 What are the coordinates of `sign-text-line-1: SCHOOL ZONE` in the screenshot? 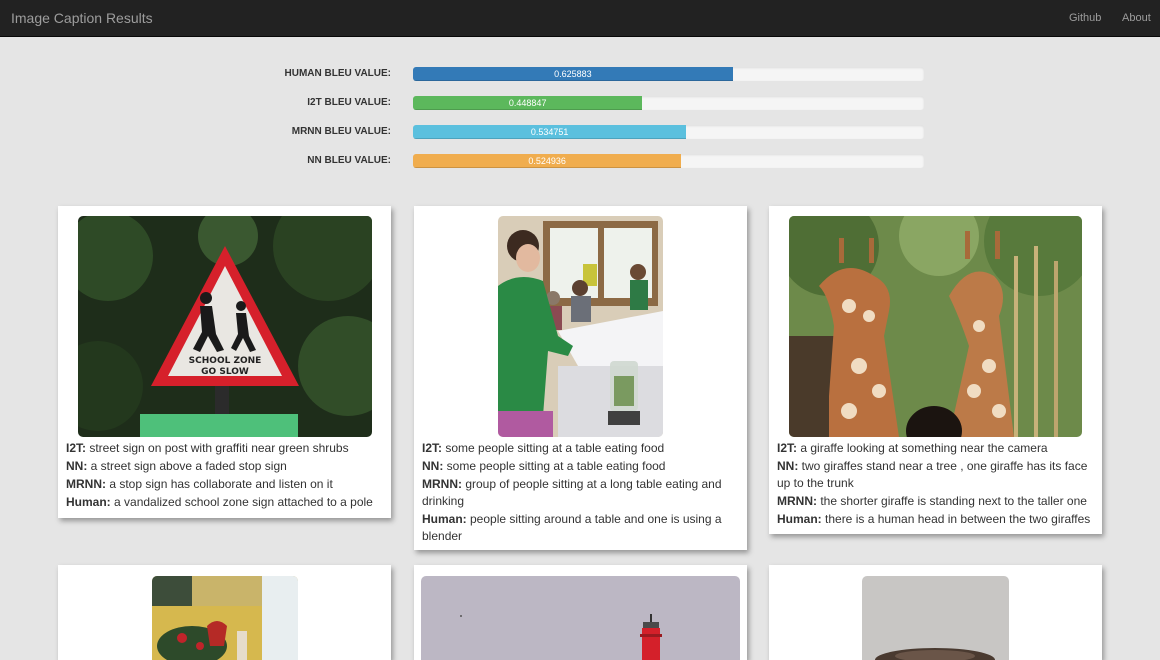 It's located at (225, 361).